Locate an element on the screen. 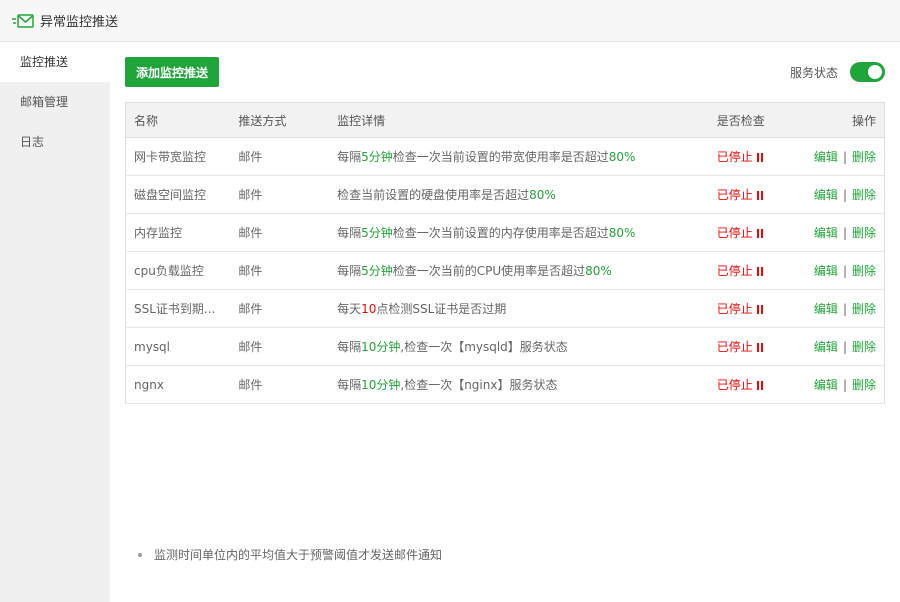  envelope-send-icon is located at coordinates (23, 21).